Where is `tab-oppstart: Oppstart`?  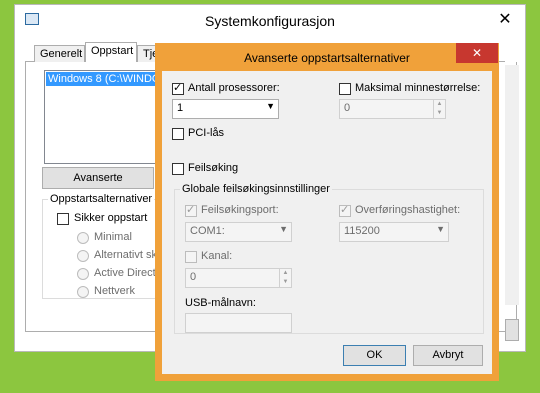
tab-oppstart: Oppstart is located at coordinates (111, 52).